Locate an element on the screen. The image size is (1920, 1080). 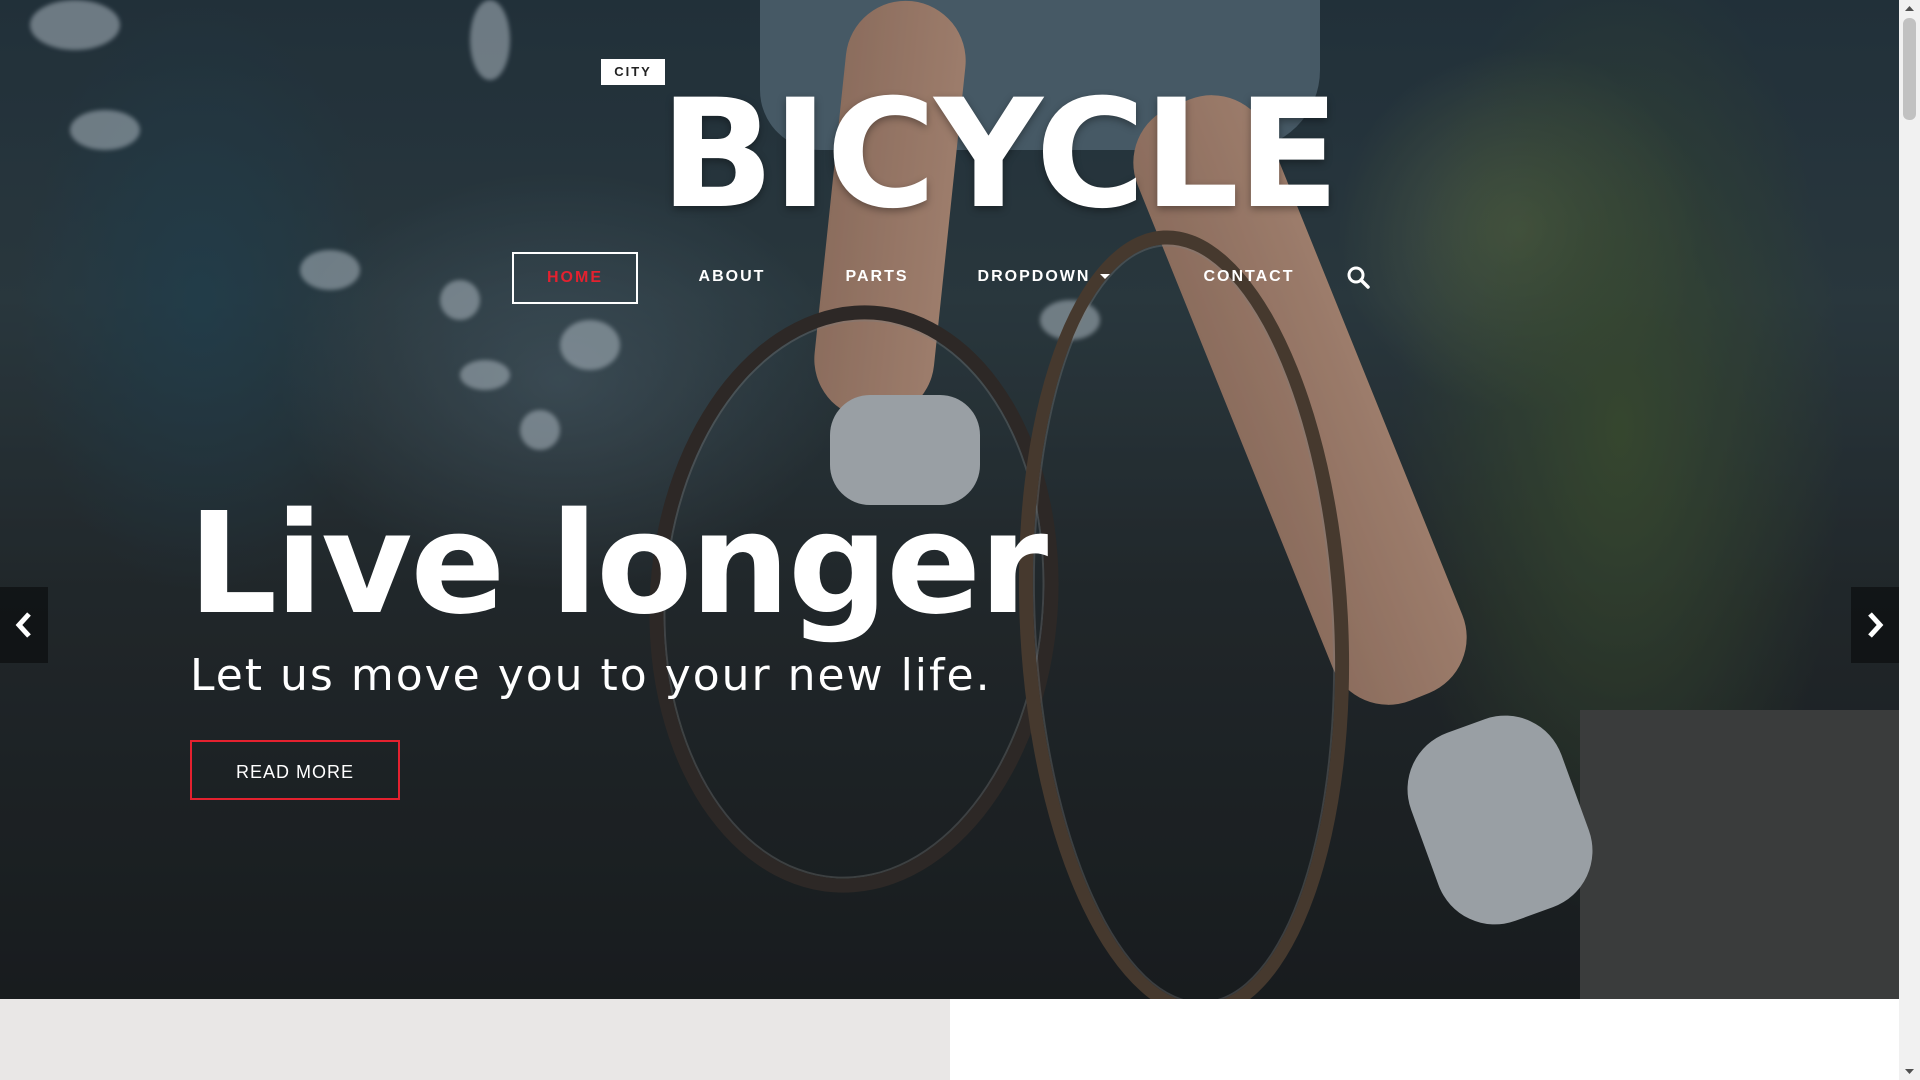
carousel-prev-button is located at coordinates (24, 625).